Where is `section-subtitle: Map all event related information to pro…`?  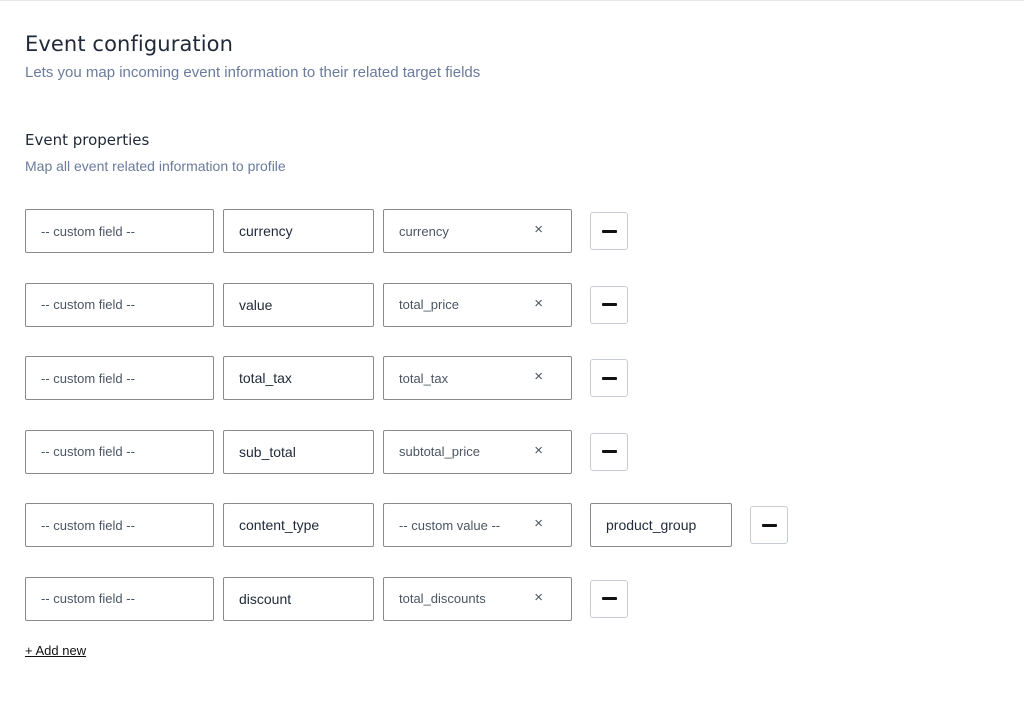 section-subtitle: Map all event related information to pro… is located at coordinates (155, 166).